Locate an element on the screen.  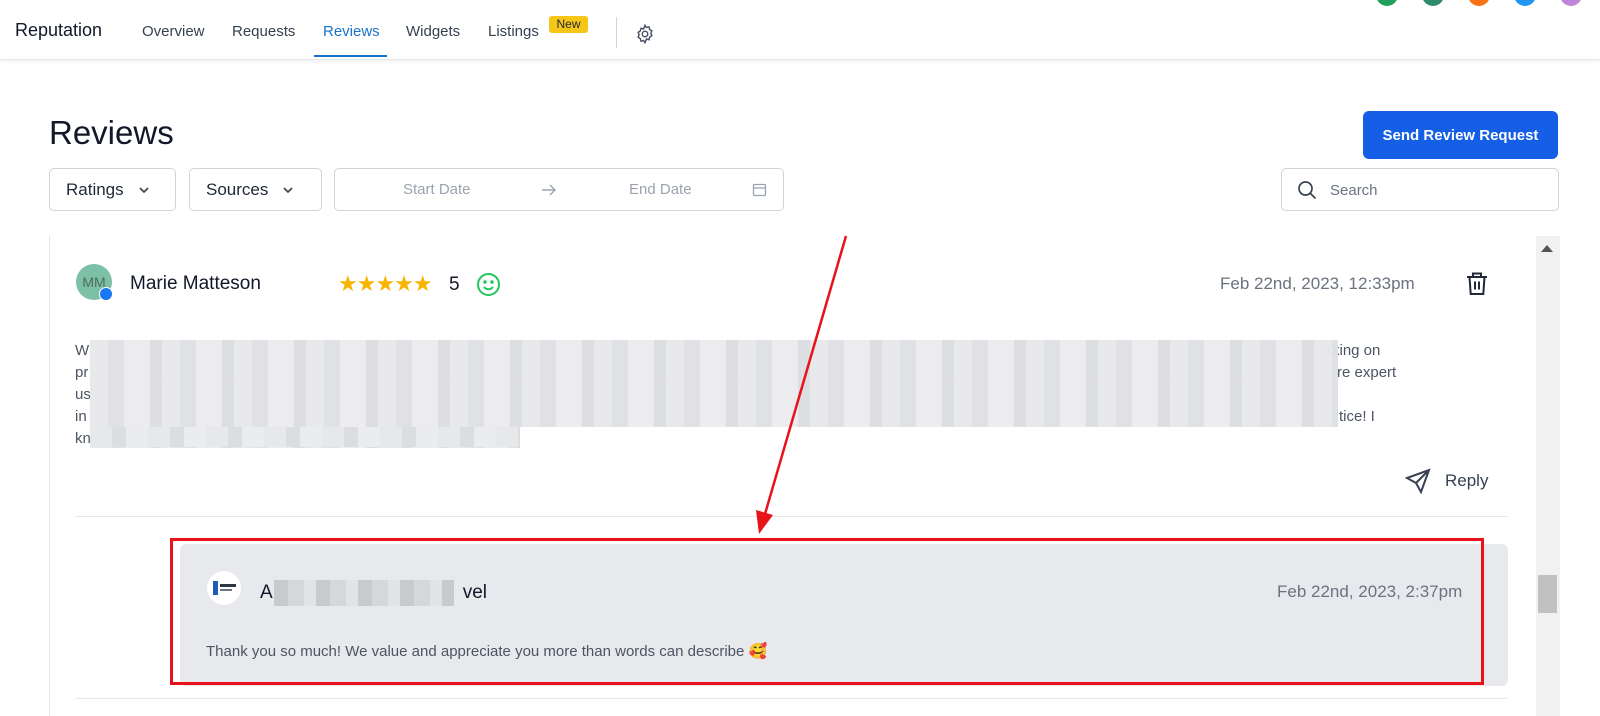
rating-value: 5 is located at coordinates (454, 284).